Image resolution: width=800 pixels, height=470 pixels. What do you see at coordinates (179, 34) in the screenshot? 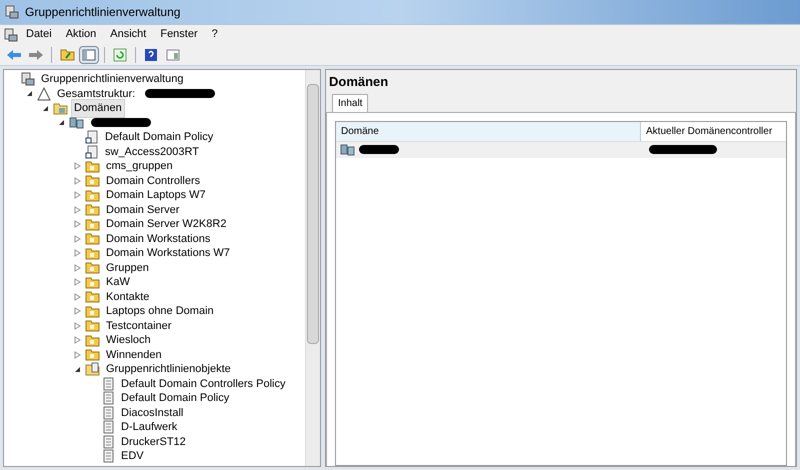
I see `menu-item: Fenster` at bounding box center [179, 34].